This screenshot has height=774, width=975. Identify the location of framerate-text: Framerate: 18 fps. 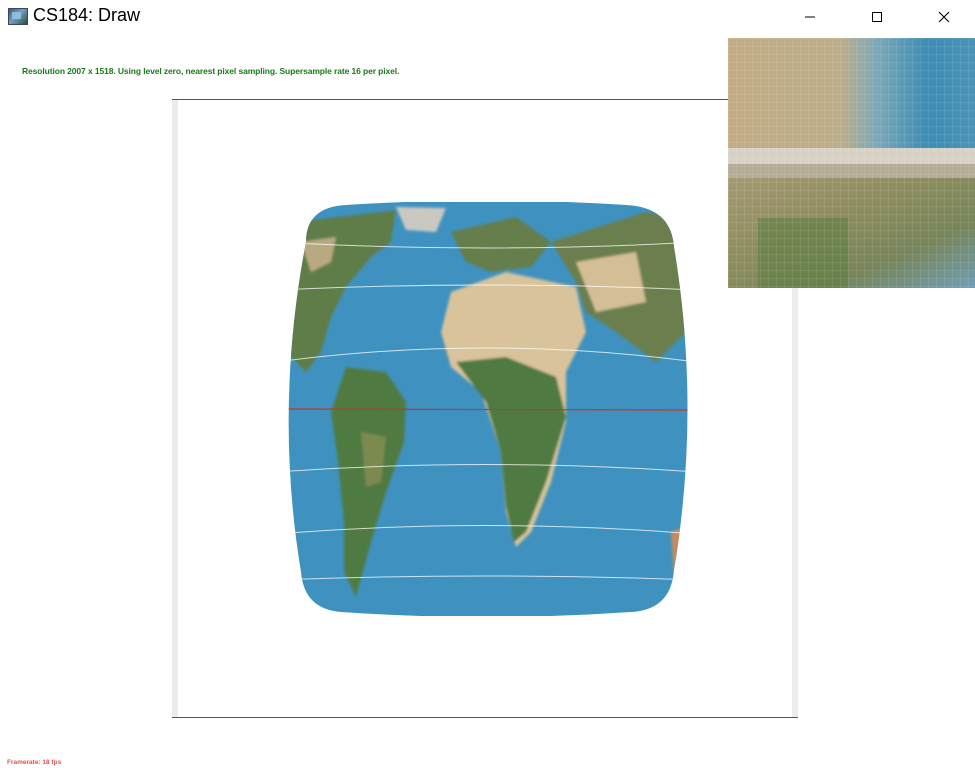
(34, 762).